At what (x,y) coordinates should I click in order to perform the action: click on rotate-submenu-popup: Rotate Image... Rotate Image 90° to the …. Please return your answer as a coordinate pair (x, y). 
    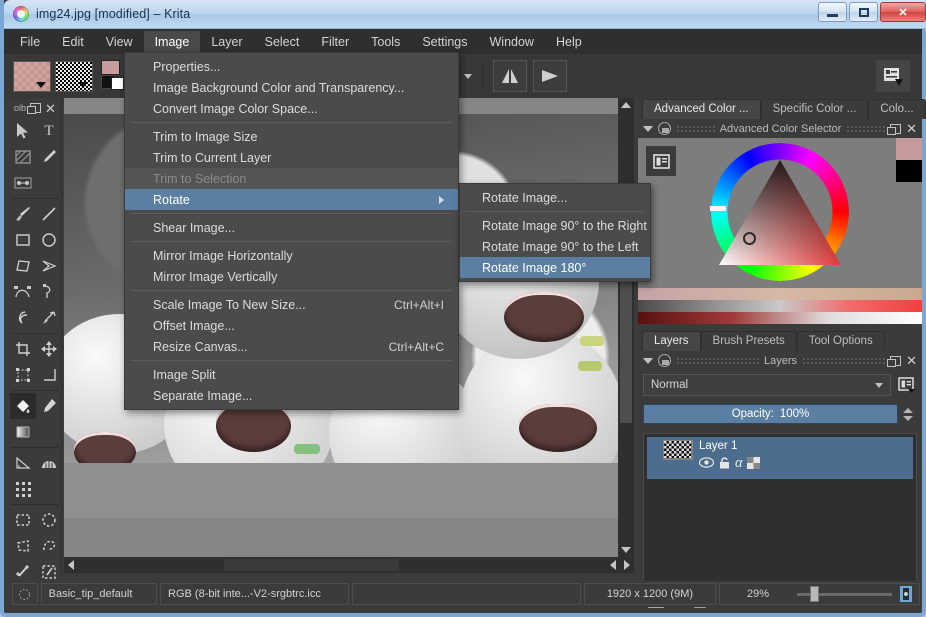
    Looking at the image, I should click on (555, 232).